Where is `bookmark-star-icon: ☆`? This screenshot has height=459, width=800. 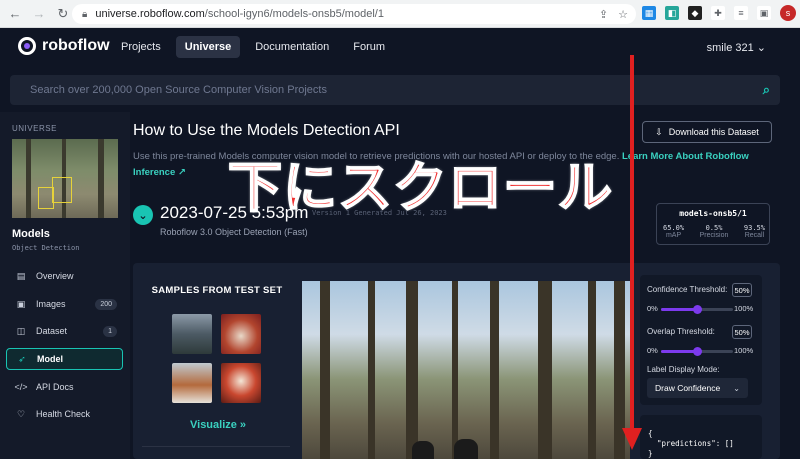
bookmark-star-icon: ☆ is located at coordinates (623, 14).